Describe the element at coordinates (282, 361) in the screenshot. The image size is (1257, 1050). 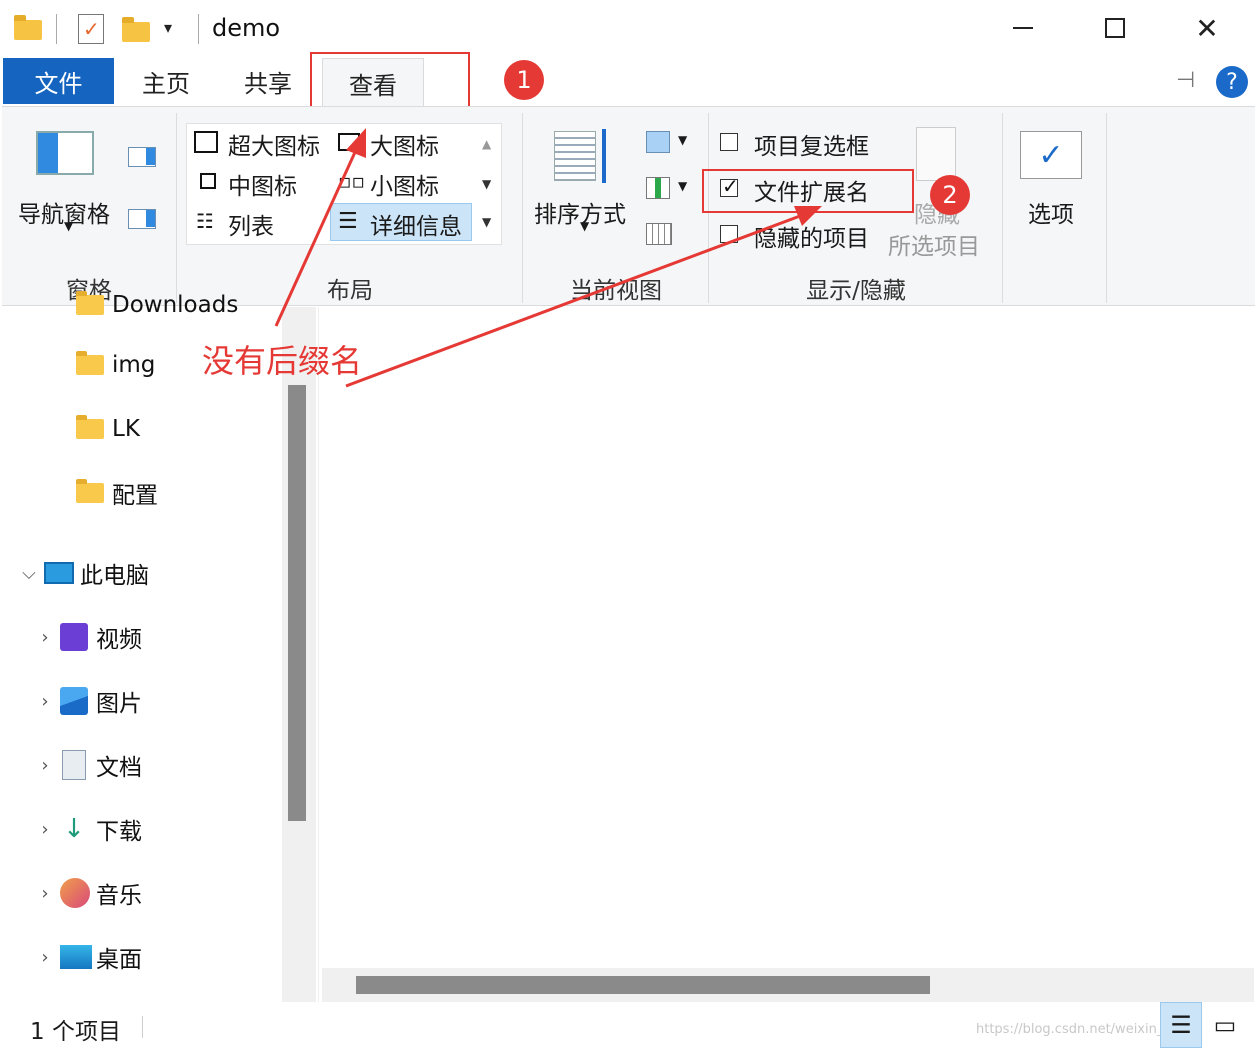
I see `annotation-note: 没有后缀名` at that location.